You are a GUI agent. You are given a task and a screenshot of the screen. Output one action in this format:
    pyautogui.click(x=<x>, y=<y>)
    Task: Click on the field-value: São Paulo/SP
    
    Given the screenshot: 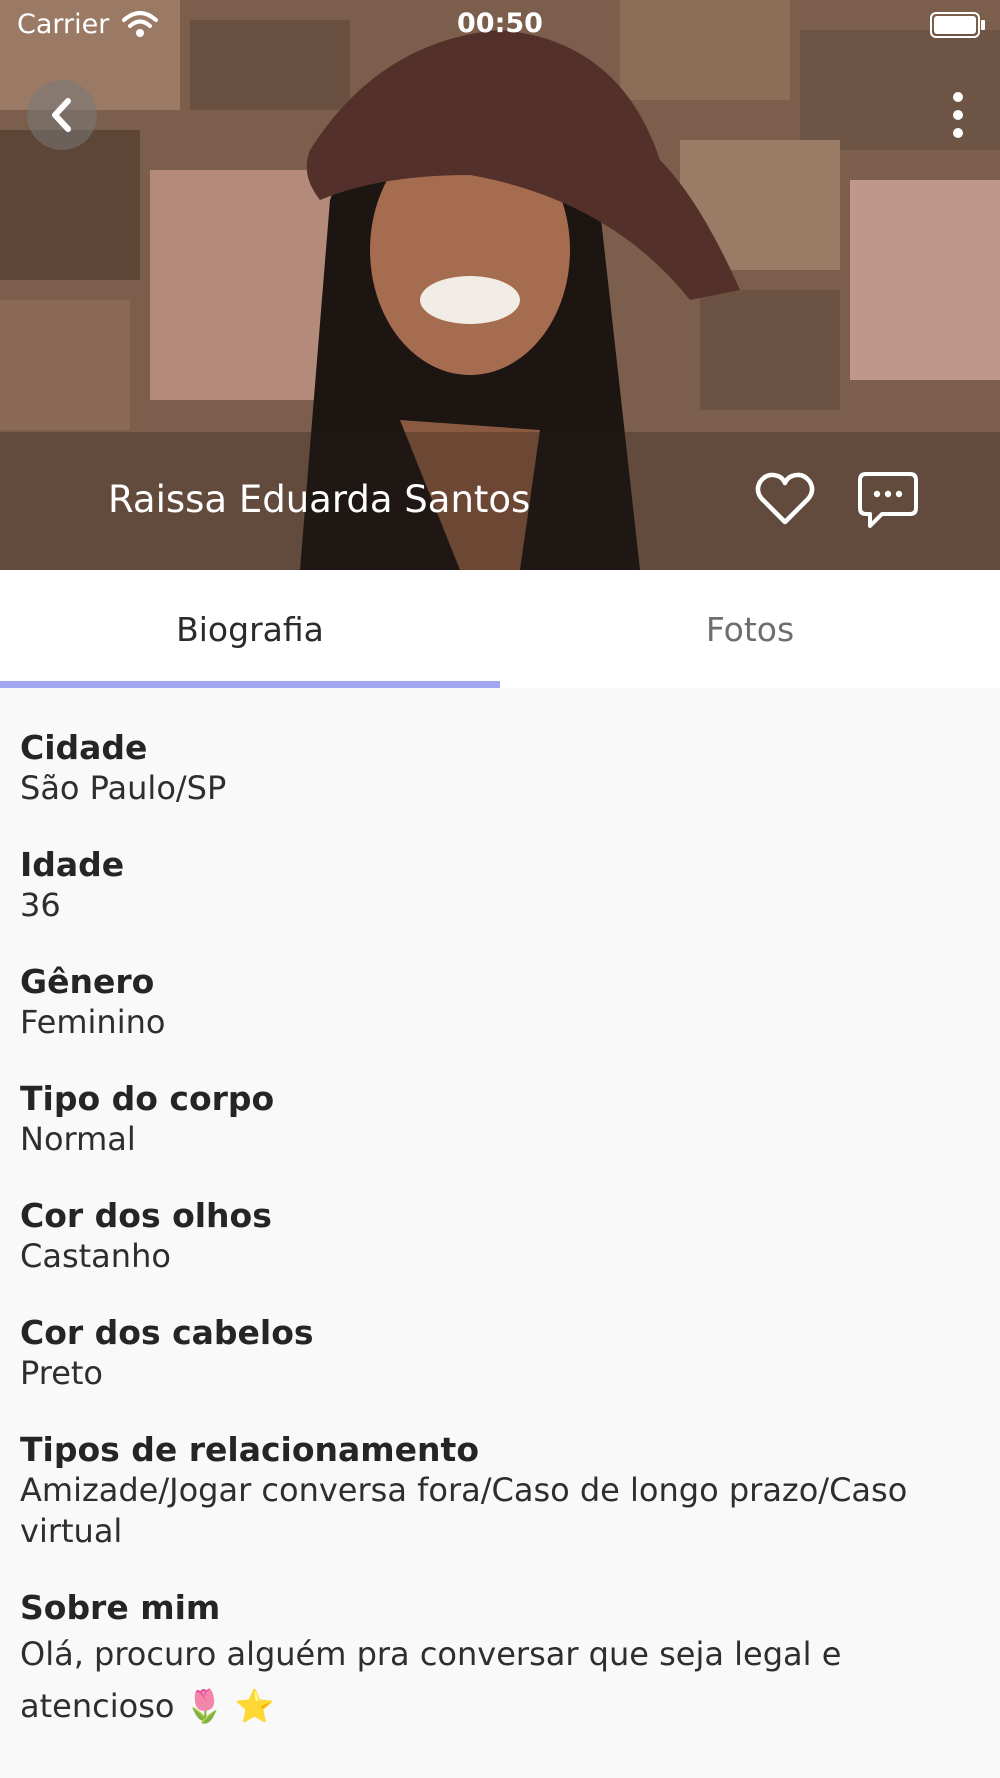 What is the action you would take?
    pyautogui.click(x=123, y=788)
    